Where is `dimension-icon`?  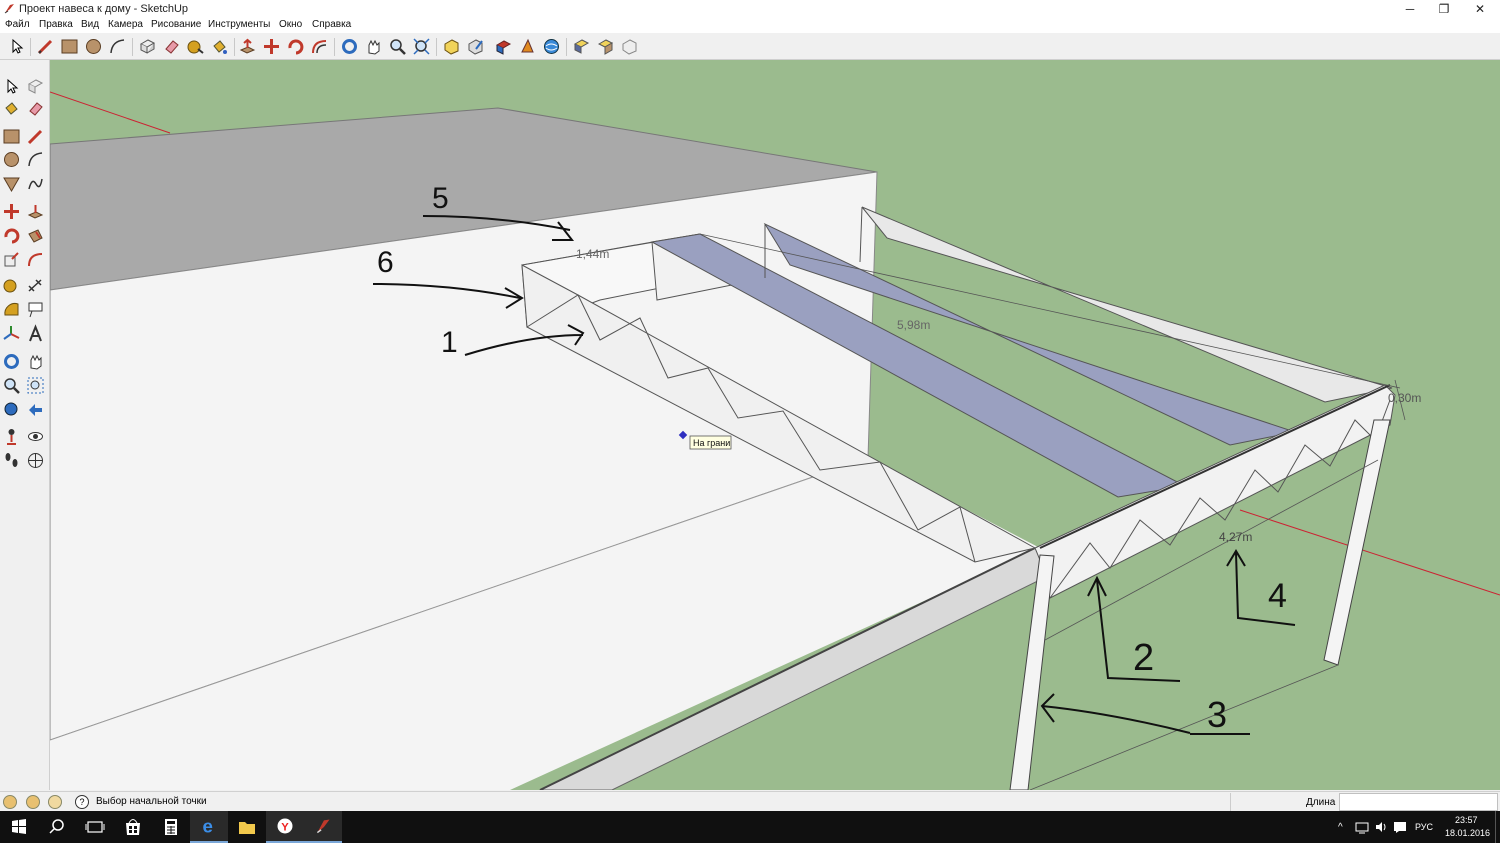 dimension-icon is located at coordinates (35, 285).